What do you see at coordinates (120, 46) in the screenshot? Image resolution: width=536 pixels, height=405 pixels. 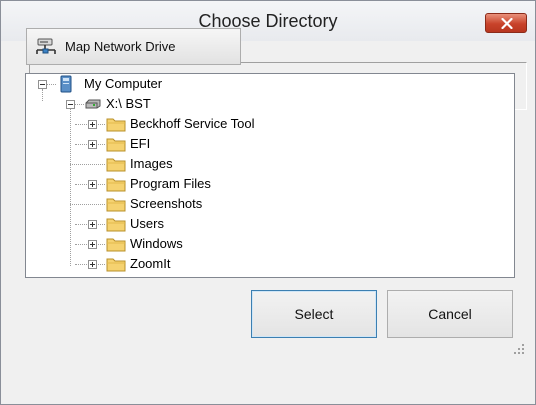 I see `map-network-drive-label: Map Network Drive` at bounding box center [120, 46].